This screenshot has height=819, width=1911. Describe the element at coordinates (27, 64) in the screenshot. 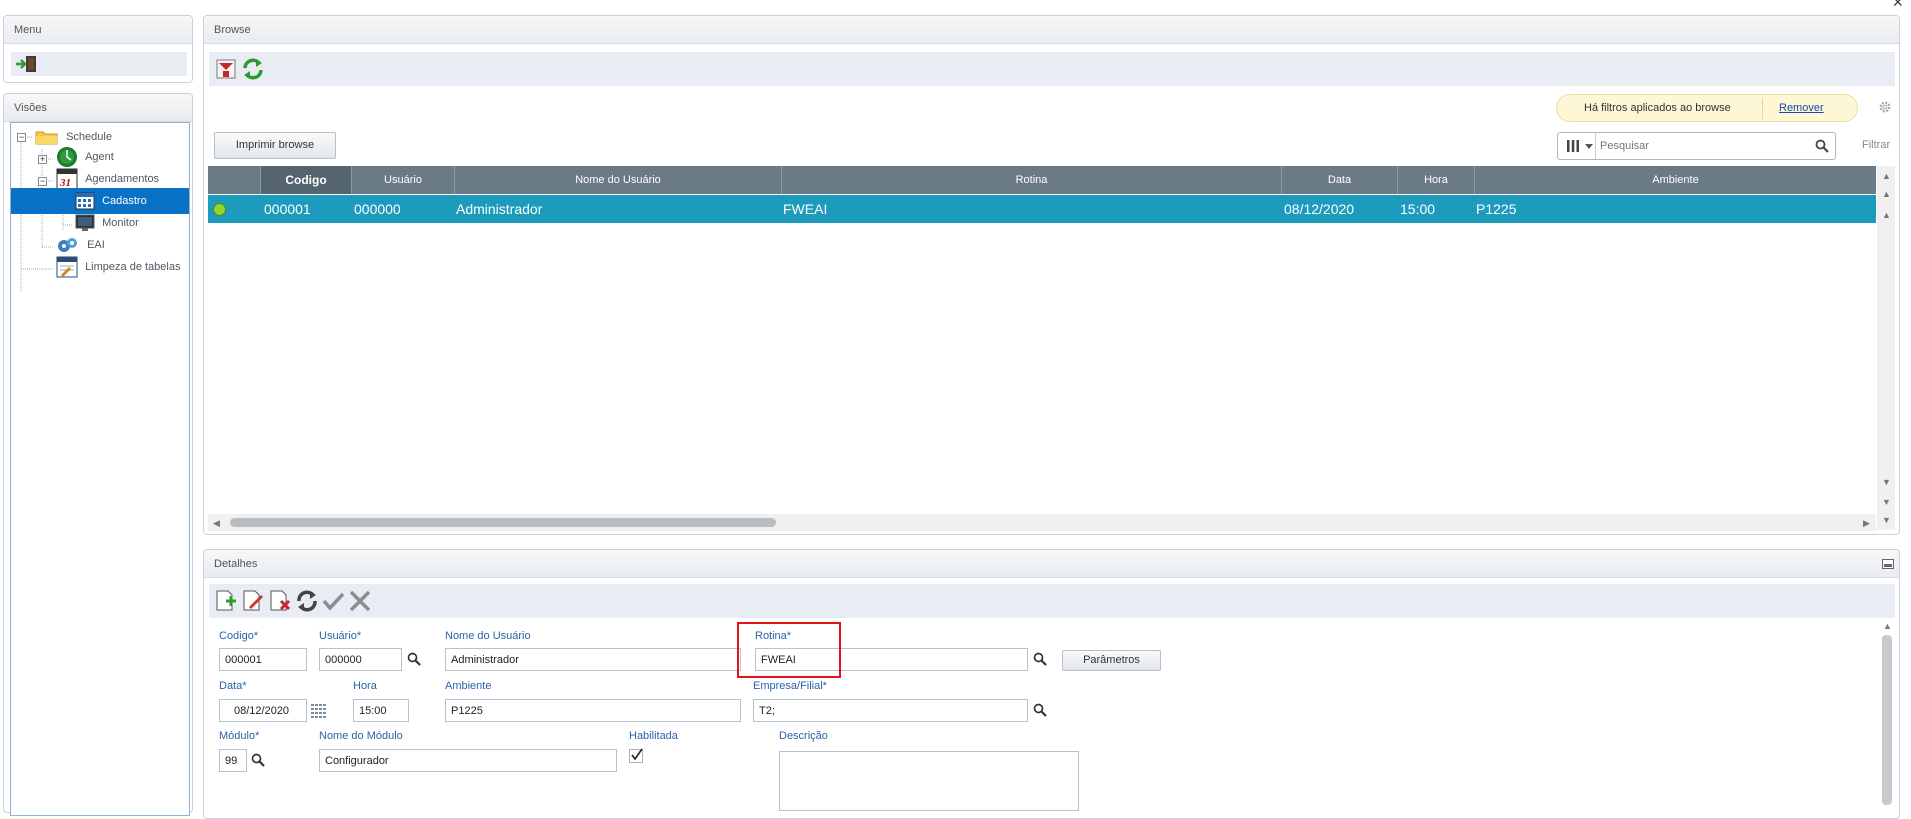

I see `exit-door-icon` at that location.